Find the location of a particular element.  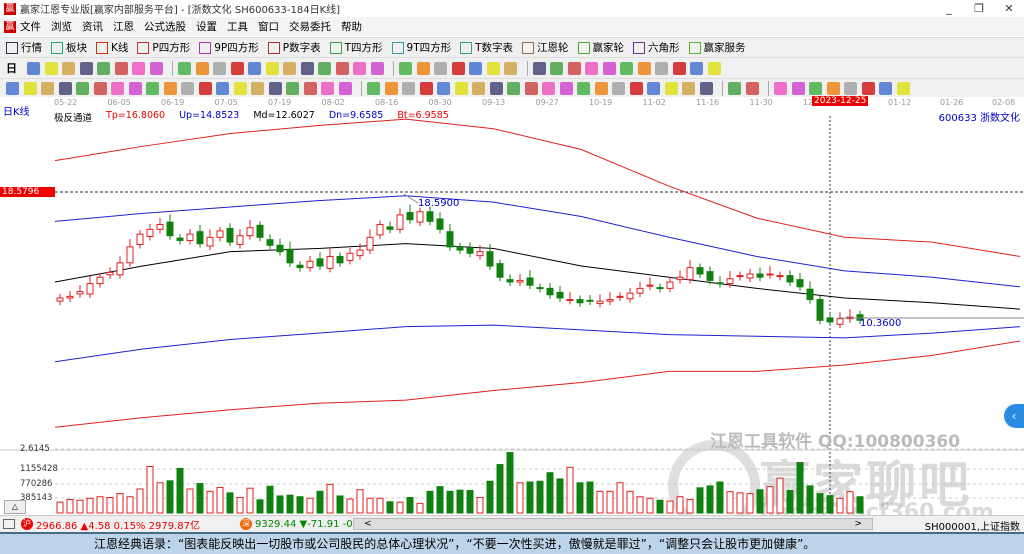

period-select: 日 is located at coordinates (11, 68).